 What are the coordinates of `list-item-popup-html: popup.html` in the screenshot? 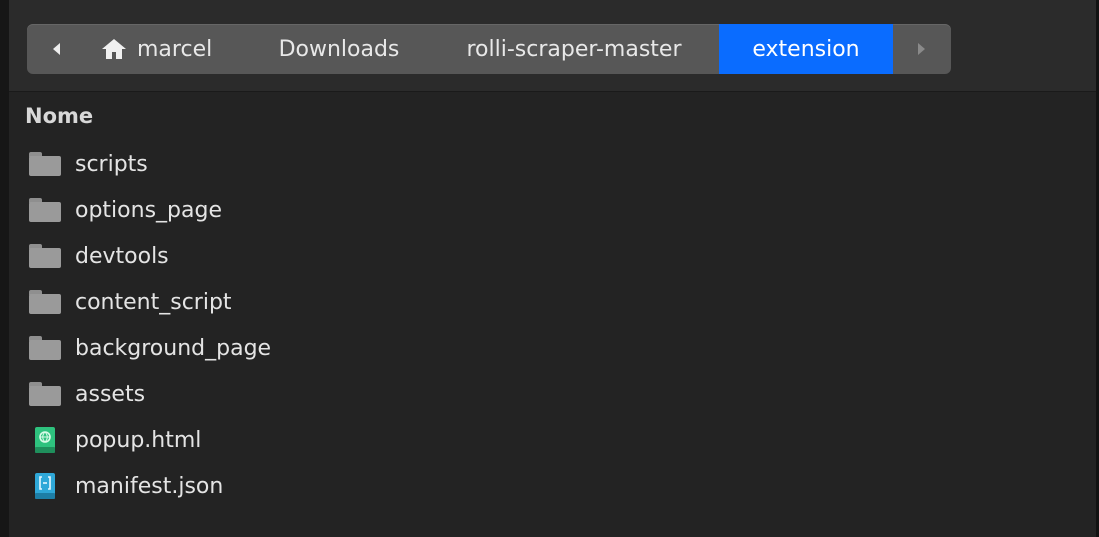 It's located at (552, 440).